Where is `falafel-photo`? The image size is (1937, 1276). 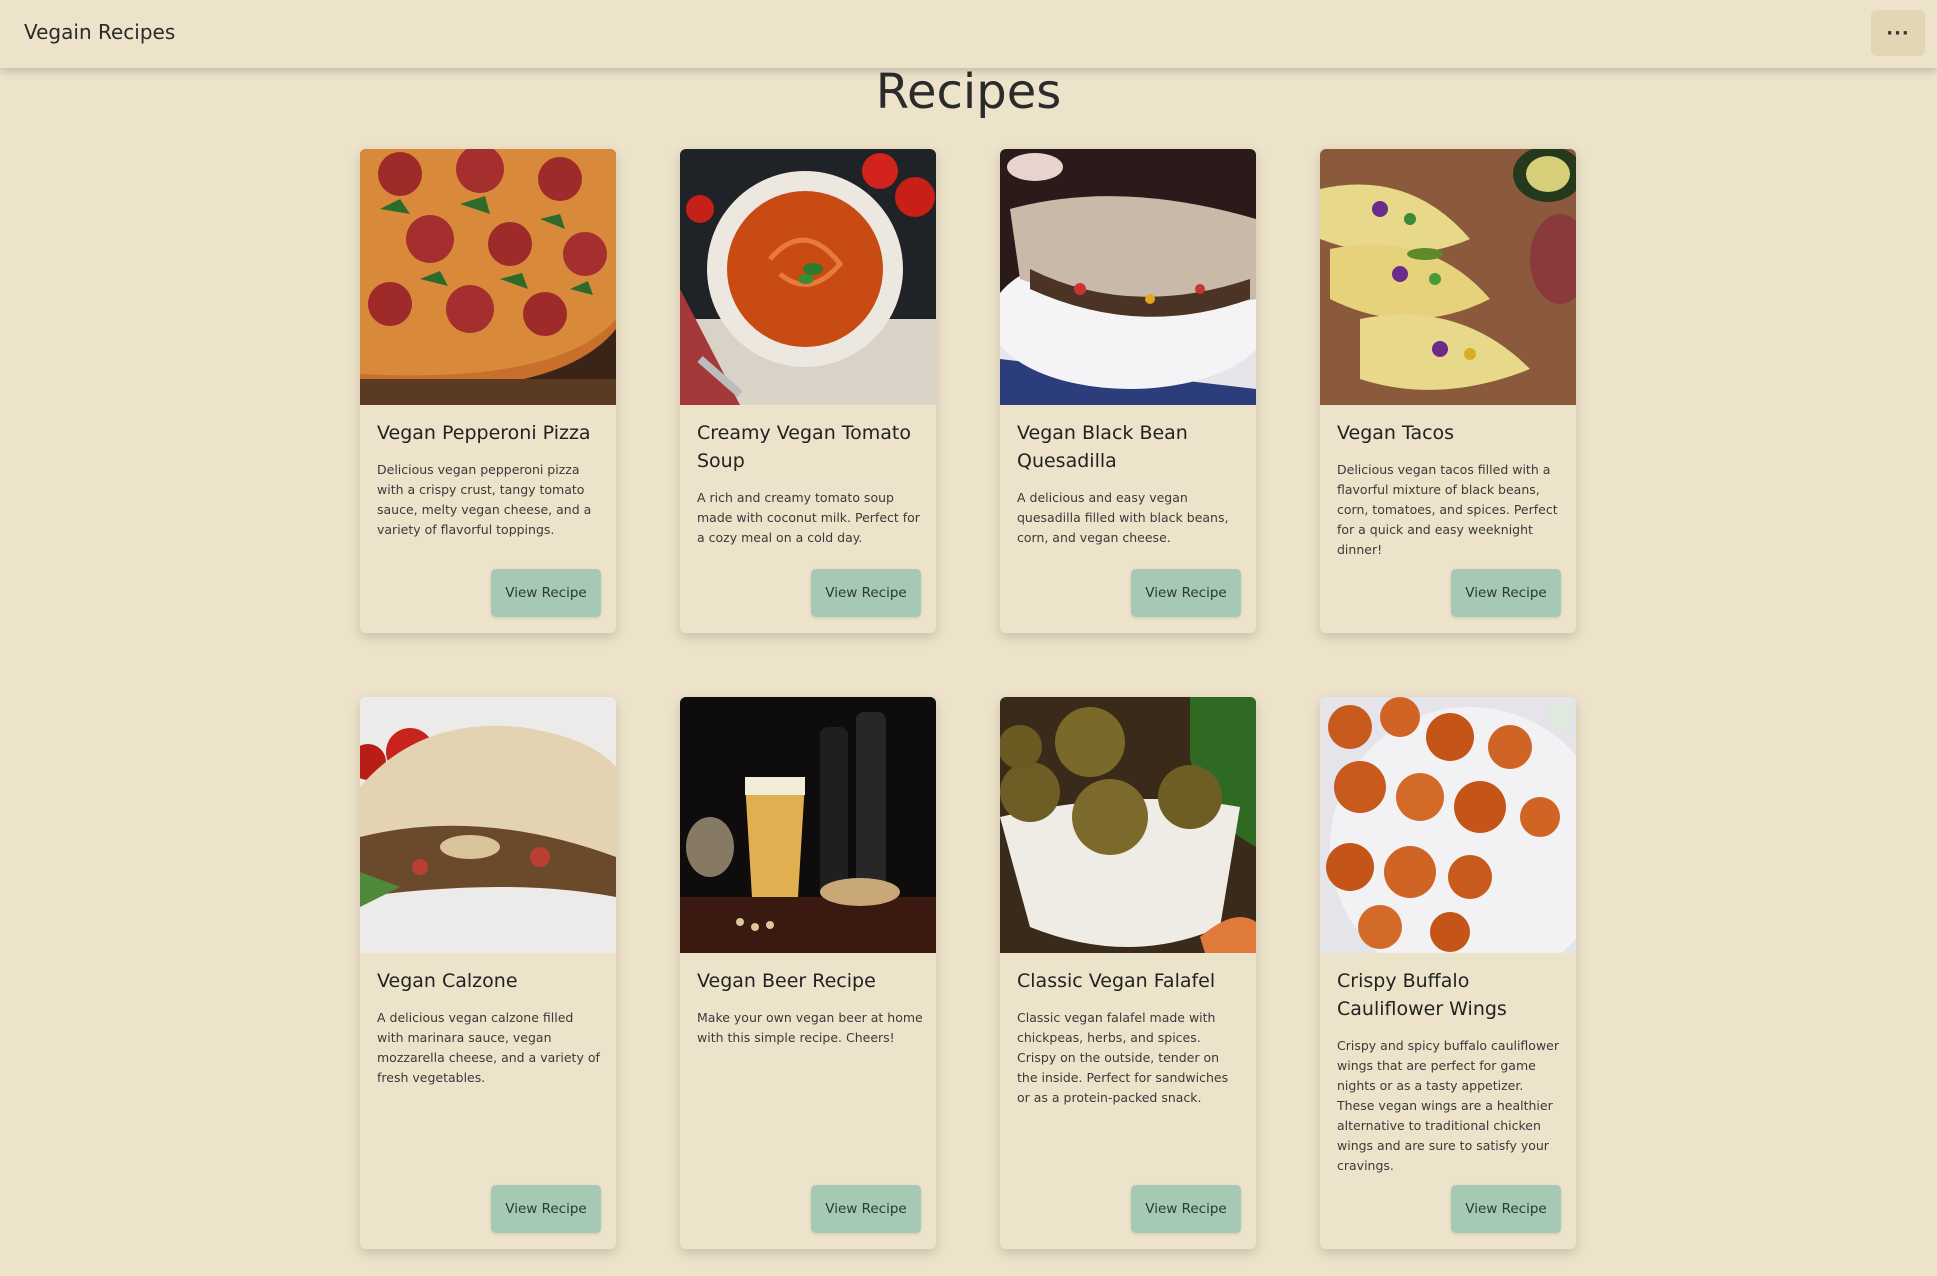 falafel-photo is located at coordinates (1128, 825).